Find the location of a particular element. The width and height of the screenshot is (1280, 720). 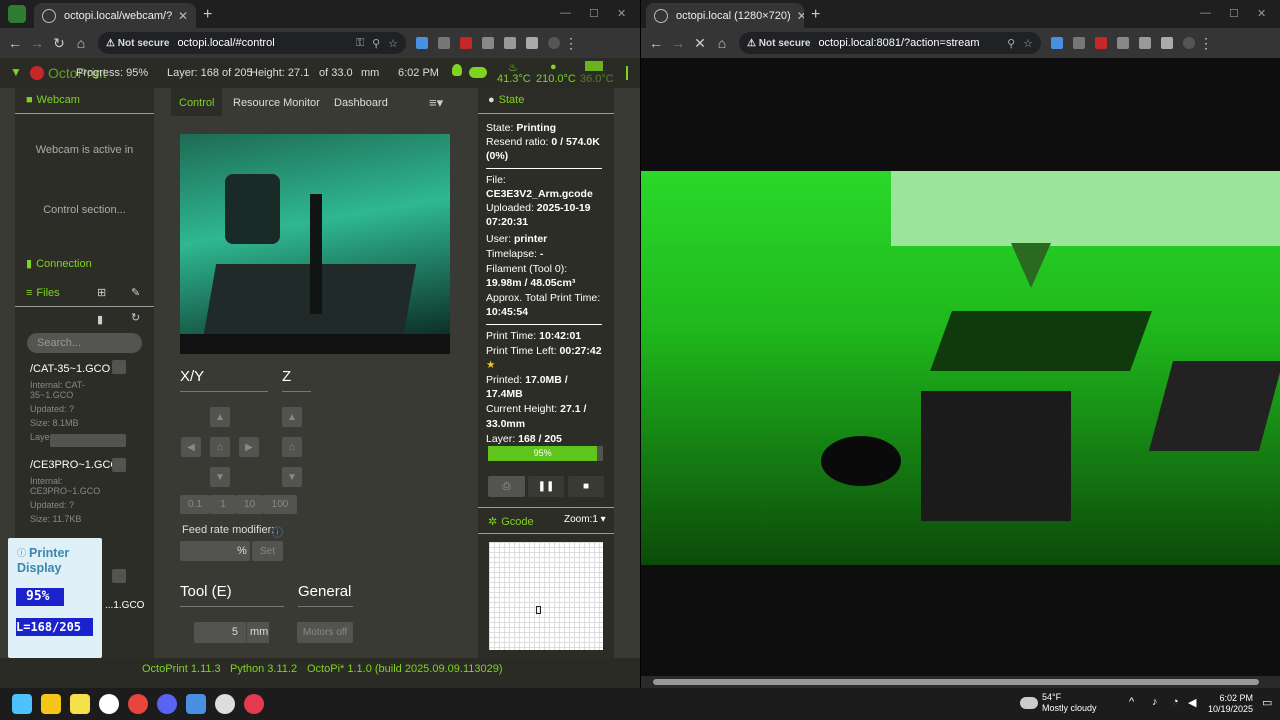

clock: 6:02 PM 10/19/2025 is located at coordinates (1230, 704).